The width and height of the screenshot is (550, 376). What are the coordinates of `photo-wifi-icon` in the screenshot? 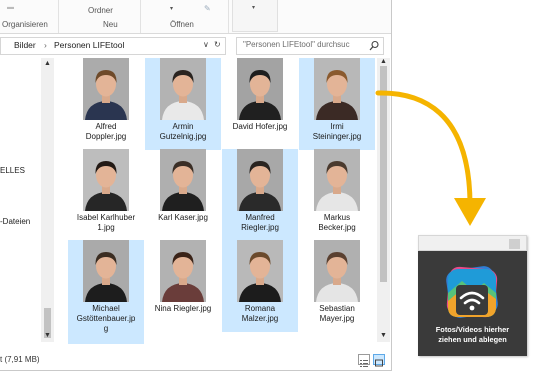 It's located at (472, 295).